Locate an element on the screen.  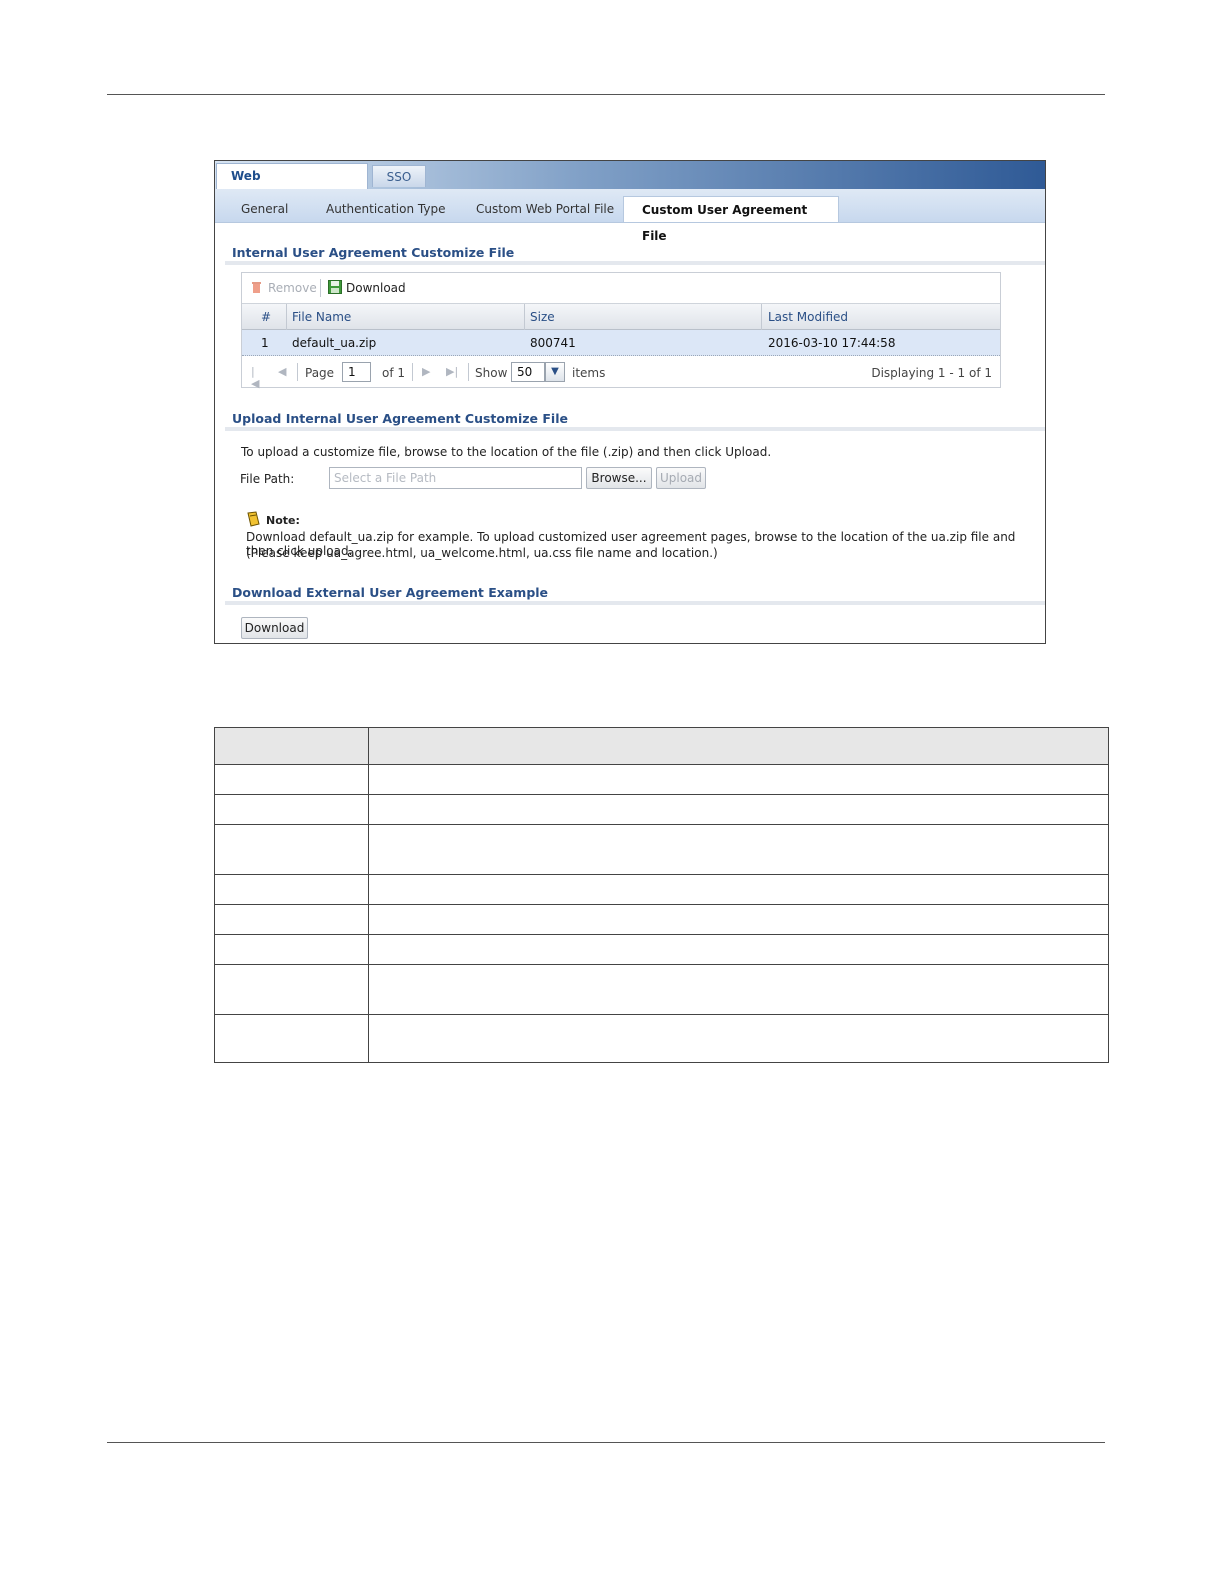
cell-file-name: default_ua.zip is located at coordinates (334, 343).